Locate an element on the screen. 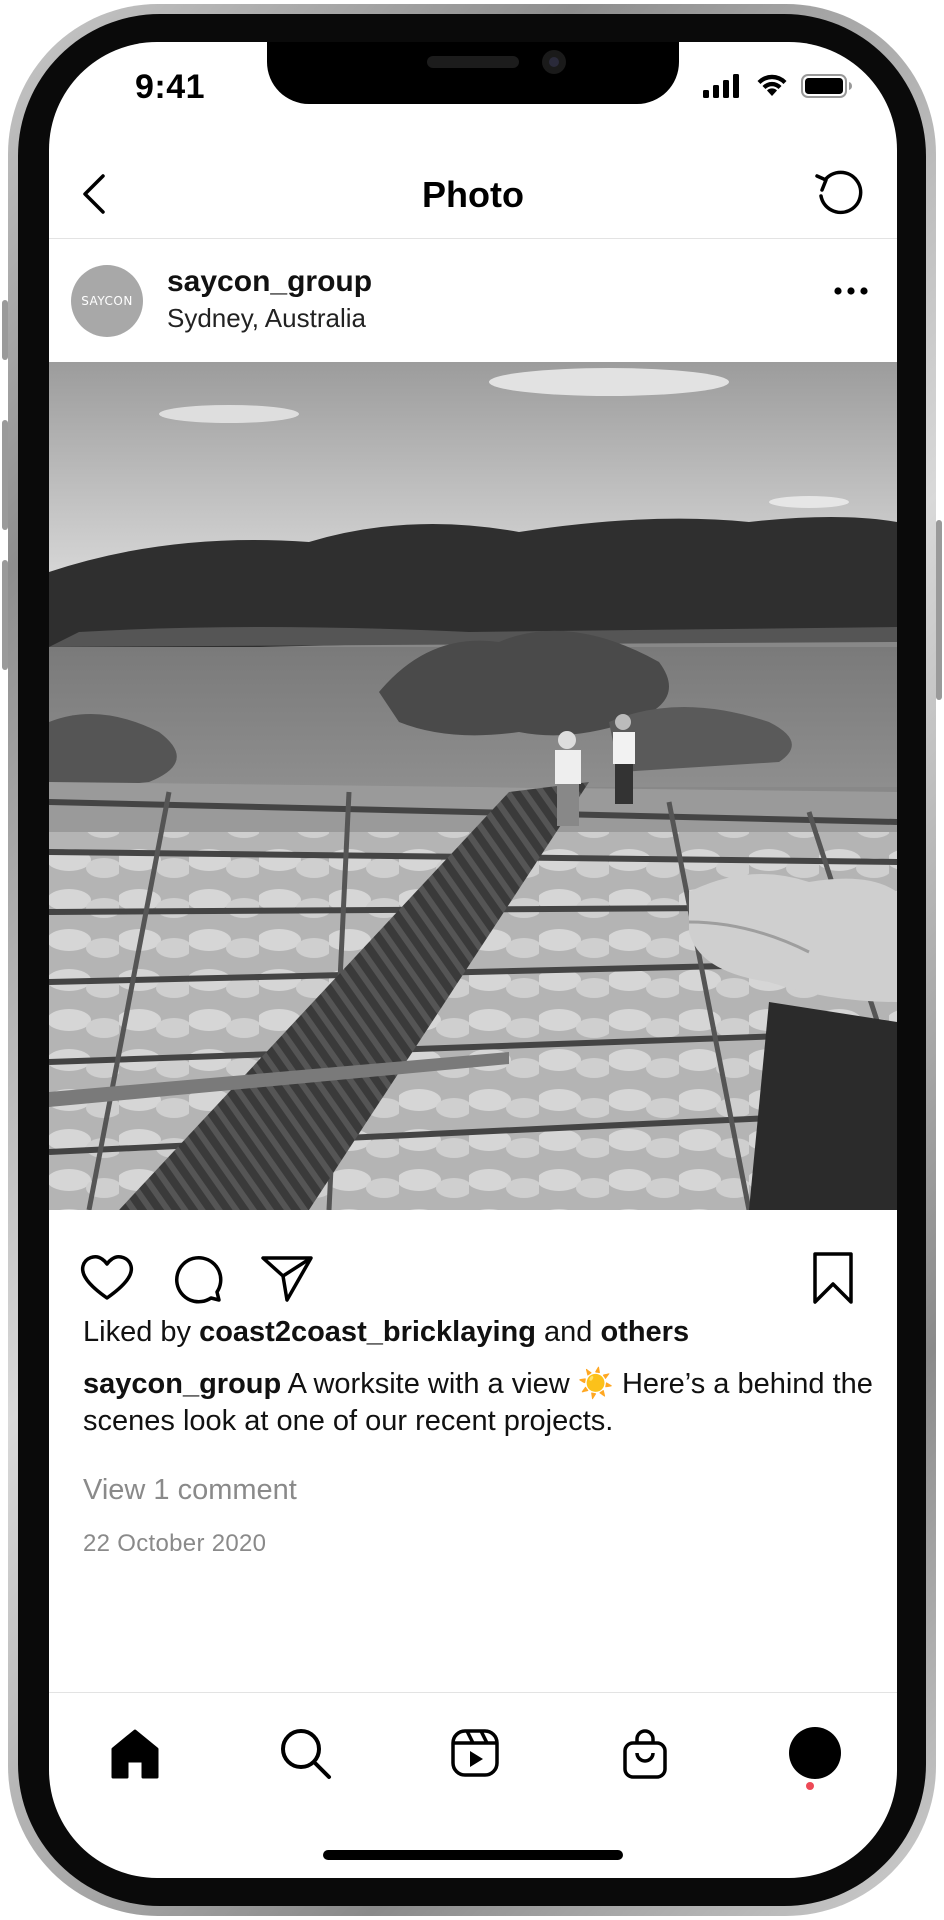 The image size is (944, 1920). bookmark-icon is located at coordinates (833, 1278).